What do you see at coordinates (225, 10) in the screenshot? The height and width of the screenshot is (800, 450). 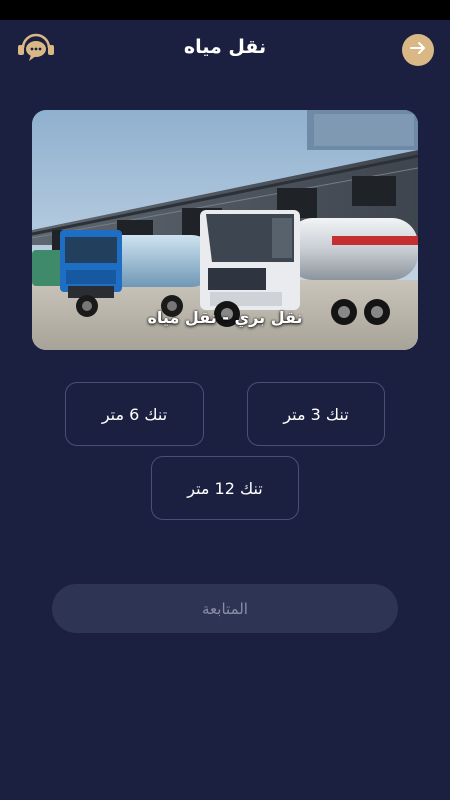 I see `status-bar` at bounding box center [225, 10].